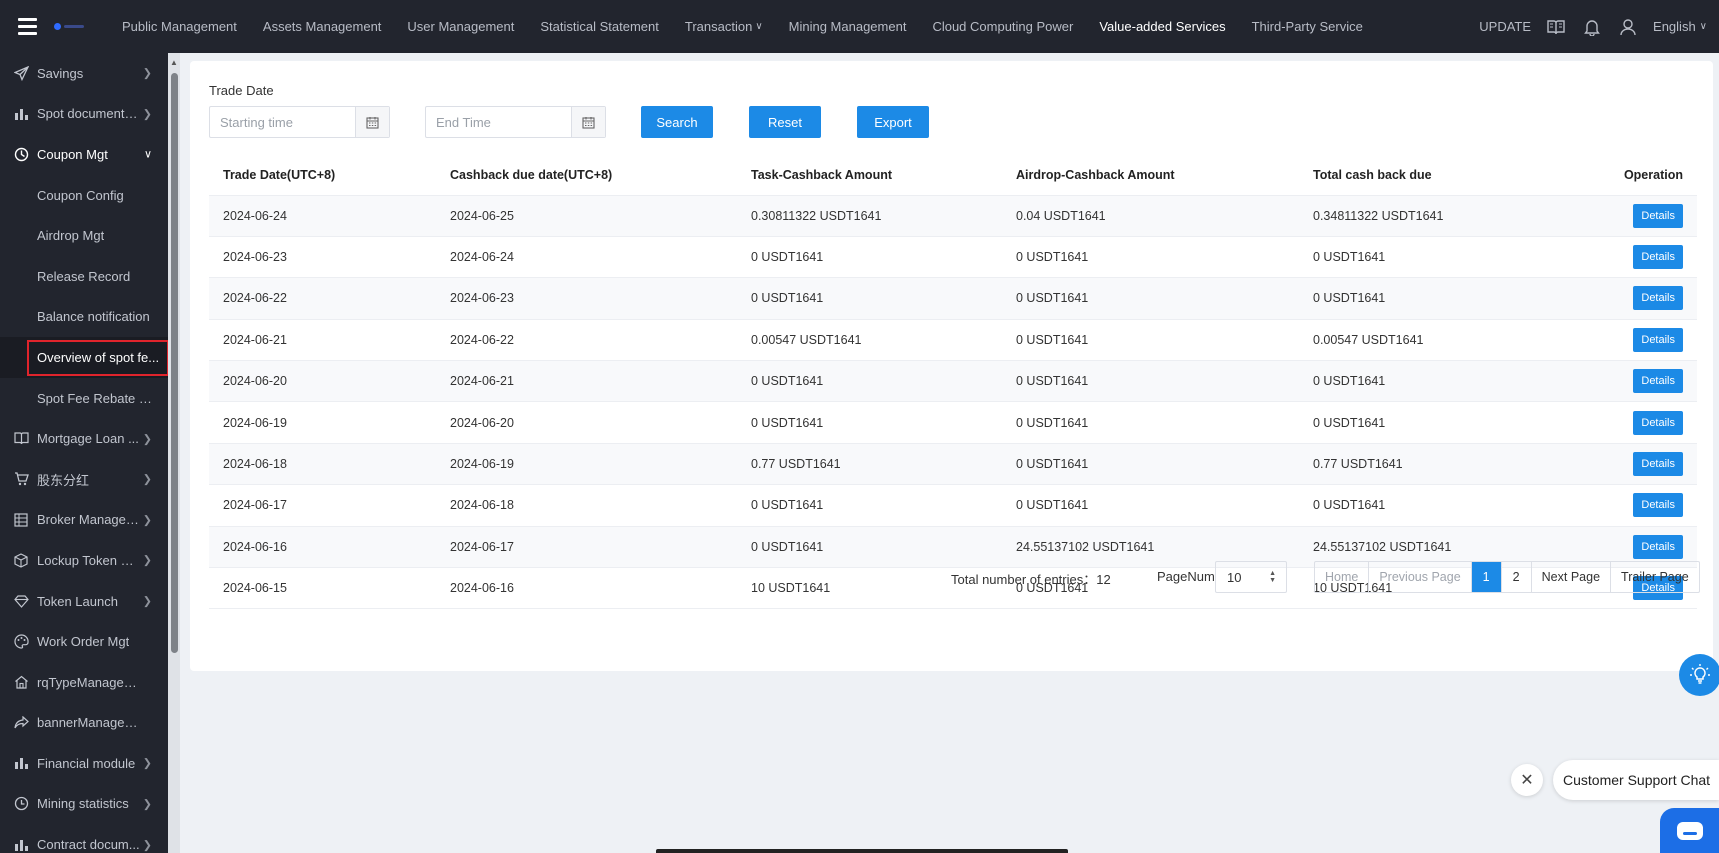  What do you see at coordinates (84, 479) in the screenshot?
I see `sidebar-item-shareholder-dividend: 股东分红 ❯` at bounding box center [84, 479].